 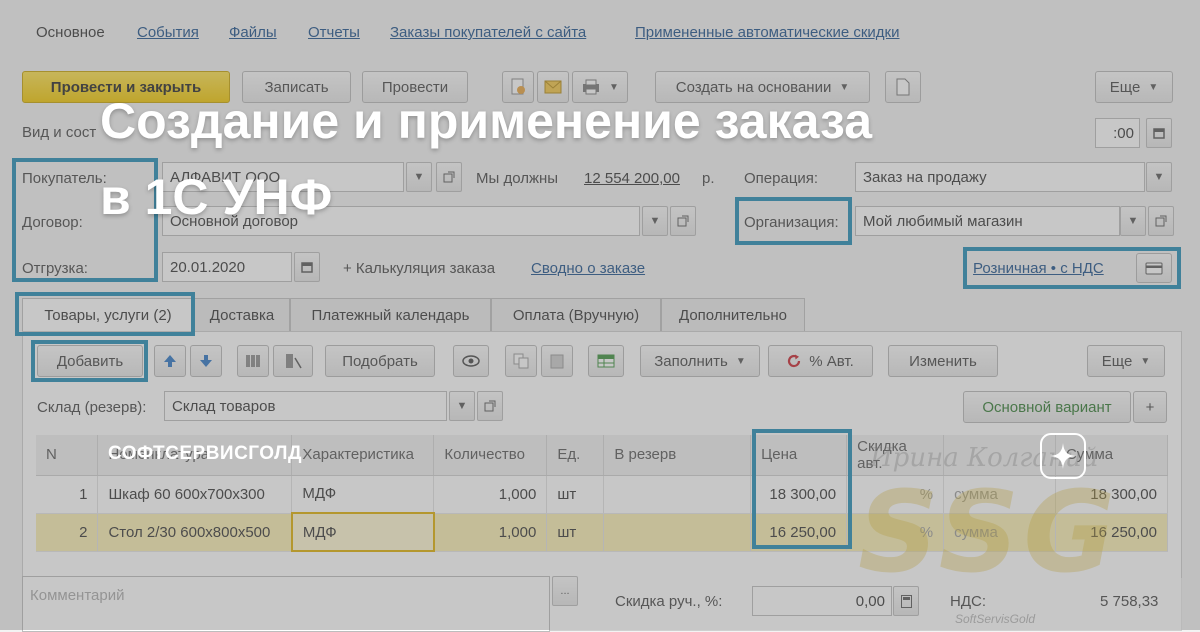 I want to click on sparkle-badge, so click(x=1063, y=456).